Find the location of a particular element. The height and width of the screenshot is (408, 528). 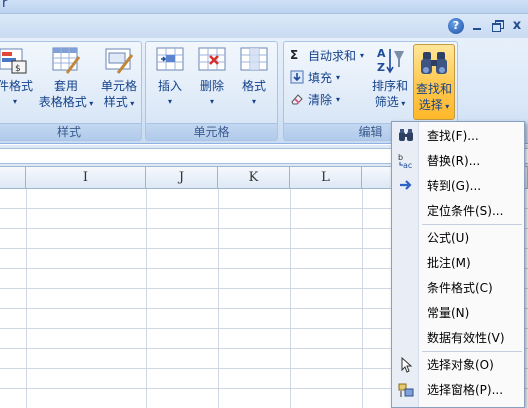

help-icon: ? is located at coordinates (456, 26).